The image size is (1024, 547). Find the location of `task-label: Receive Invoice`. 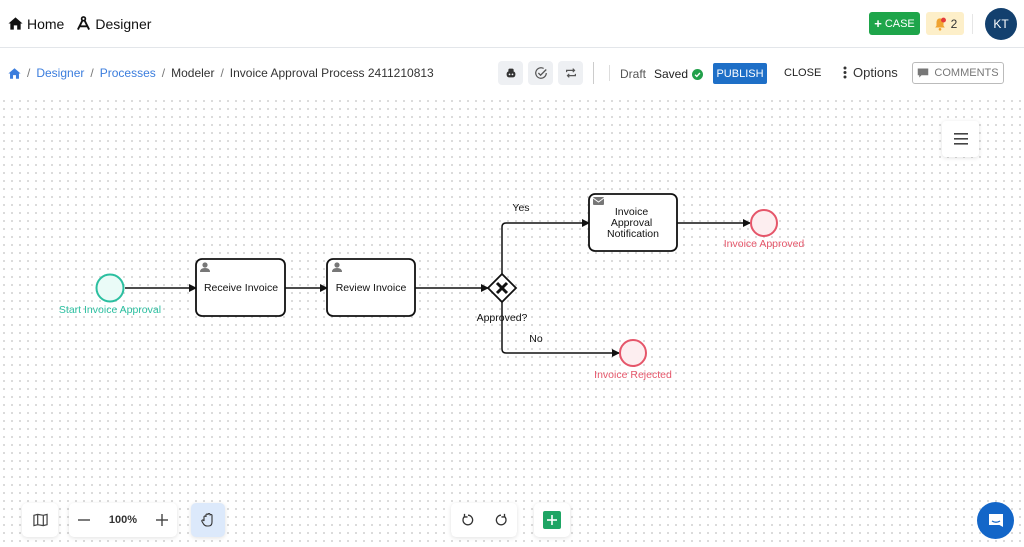

task-label: Receive Invoice is located at coordinates (241, 288).